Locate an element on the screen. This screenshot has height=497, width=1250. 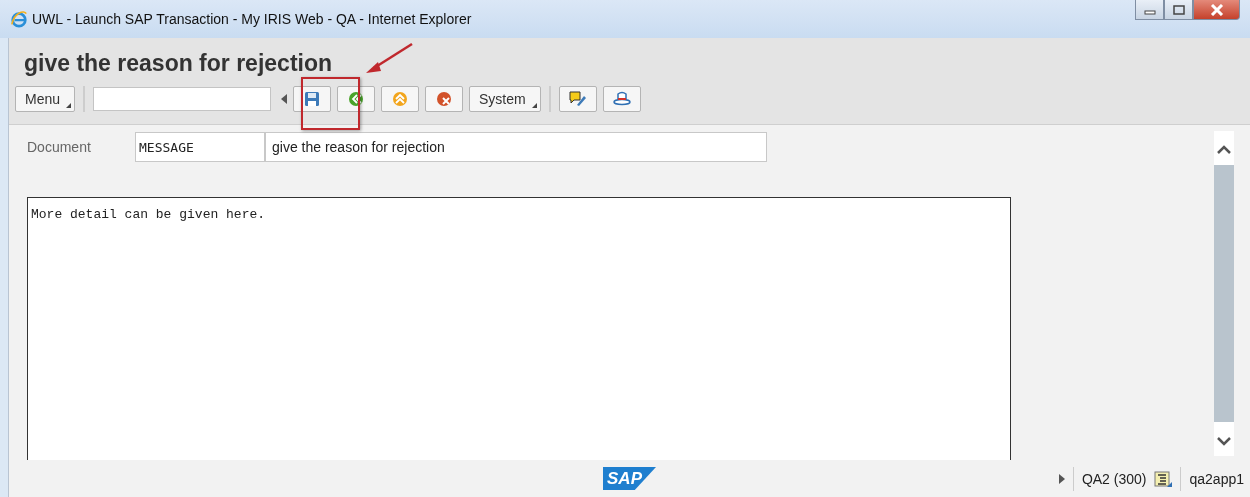
double-chevron-up-icon is located at coordinates (400, 99).